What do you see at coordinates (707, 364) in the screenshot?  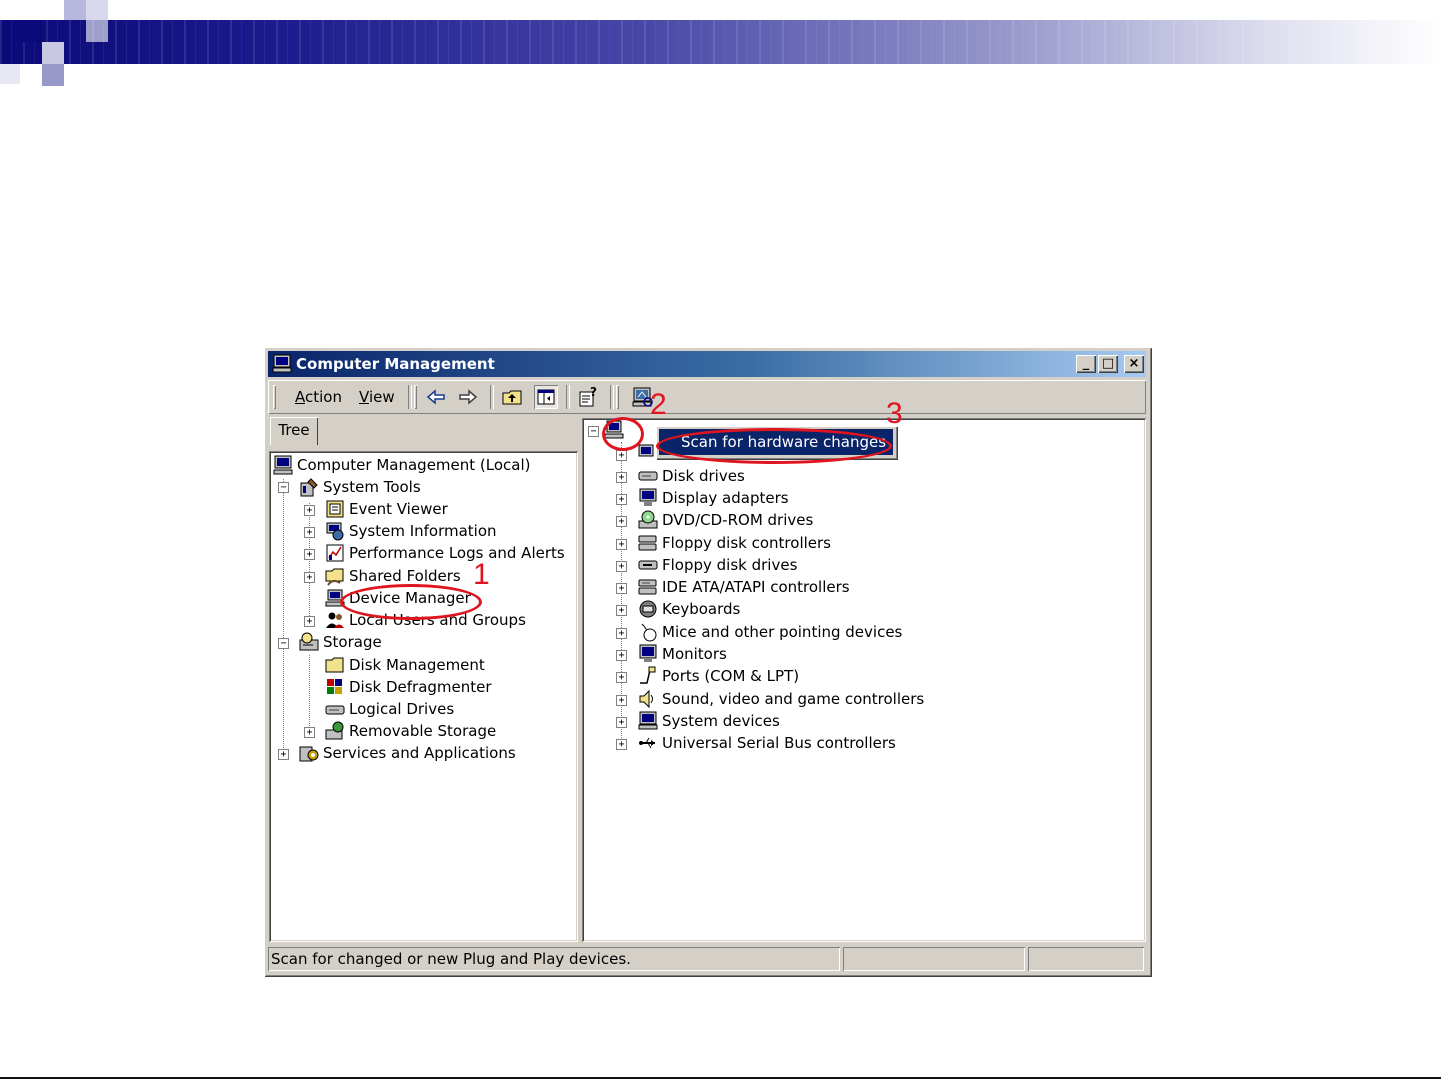 I see `title-bar: Computer Management _ □ ×` at bounding box center [707, 364].